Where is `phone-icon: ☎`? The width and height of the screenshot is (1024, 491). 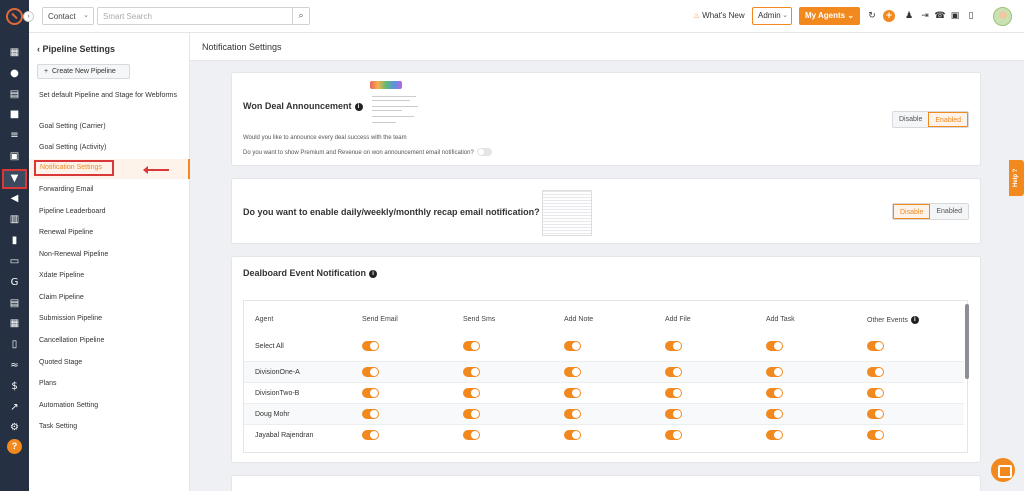 phone-icon: ☎ is located at coordinates (940, 16).